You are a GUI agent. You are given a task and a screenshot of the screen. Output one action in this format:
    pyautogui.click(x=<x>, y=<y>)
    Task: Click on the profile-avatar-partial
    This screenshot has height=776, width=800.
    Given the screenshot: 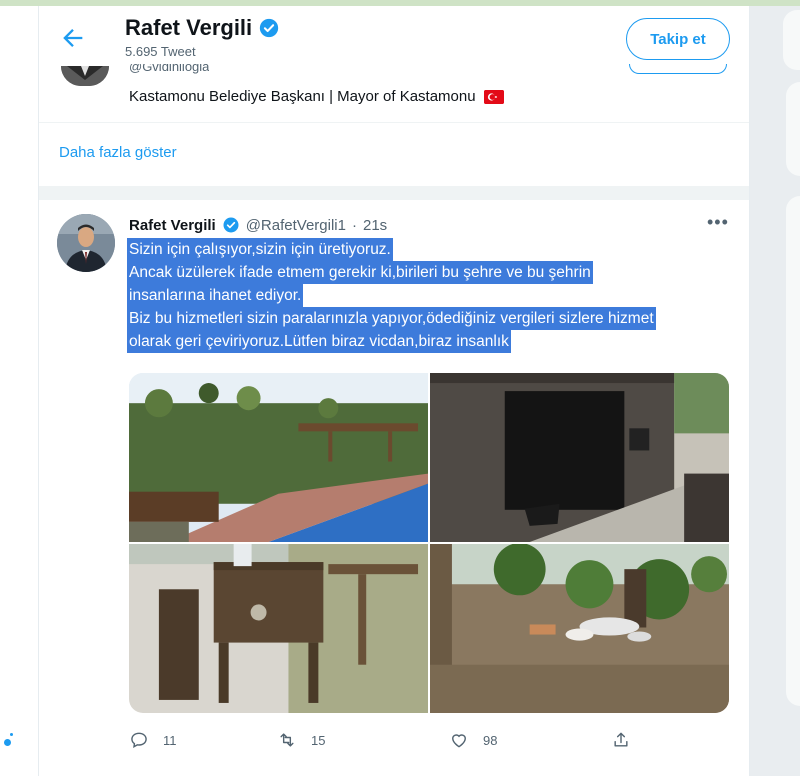 What is the action you would take?
    pyautogui.click(x=85, y=76)
    